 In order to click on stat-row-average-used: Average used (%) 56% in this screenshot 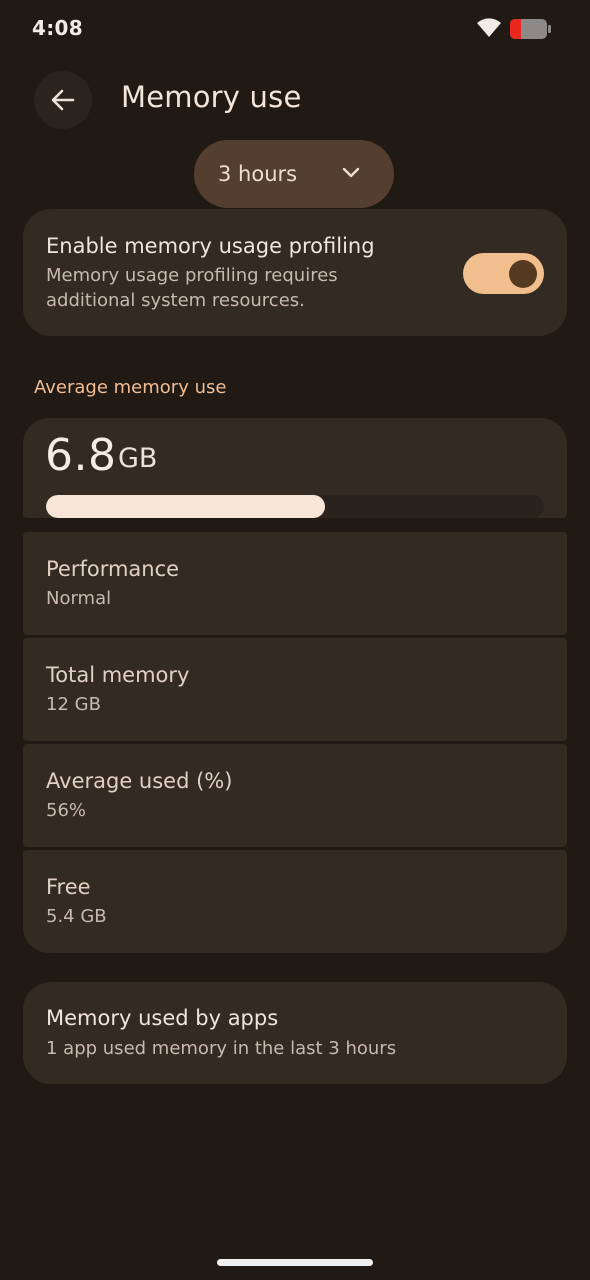, I will do `click(295, 795)`.